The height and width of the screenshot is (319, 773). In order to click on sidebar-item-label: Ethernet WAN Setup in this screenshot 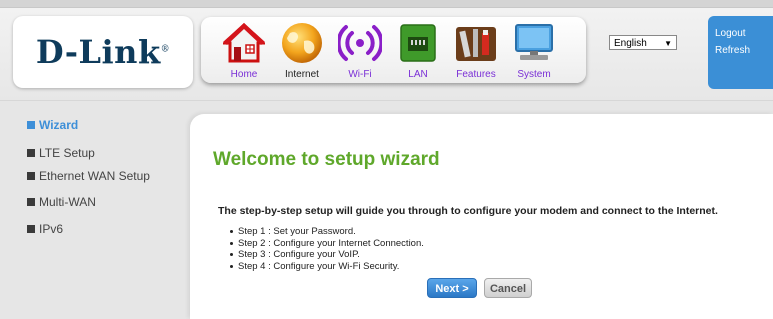, I will do `click(94, 176)`.